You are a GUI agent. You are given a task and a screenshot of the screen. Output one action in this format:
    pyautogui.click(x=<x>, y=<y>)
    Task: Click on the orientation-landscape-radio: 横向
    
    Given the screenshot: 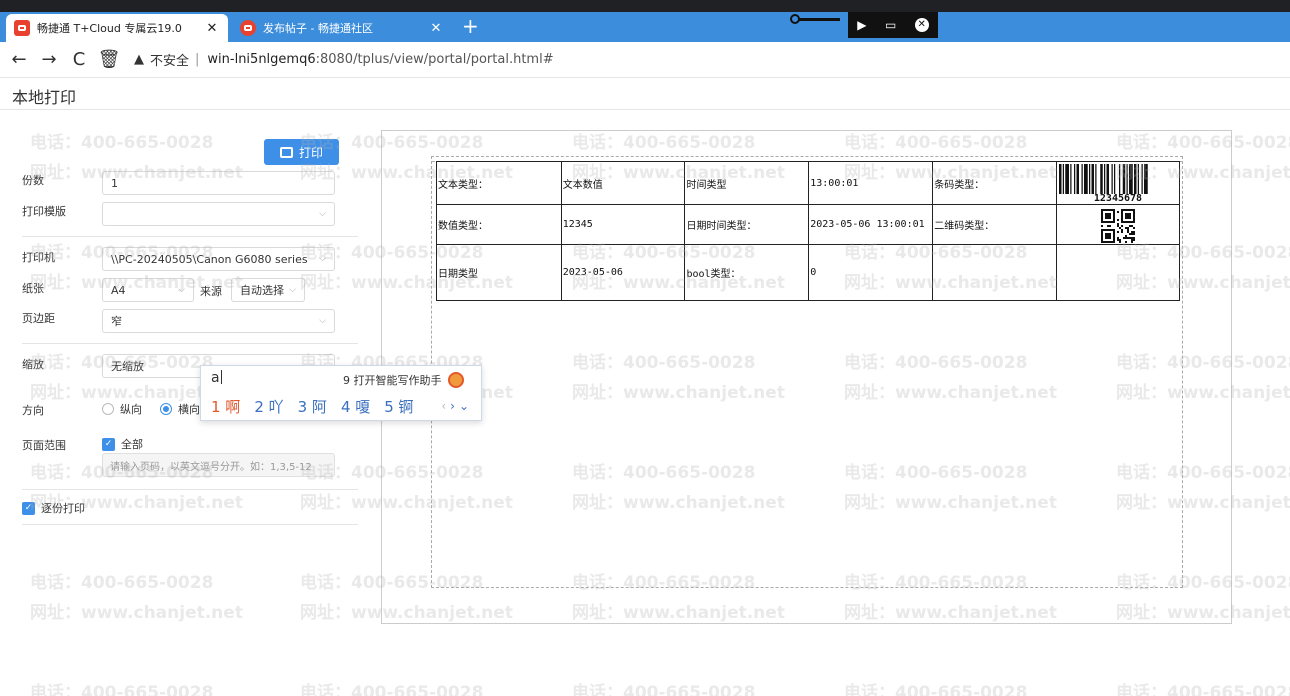 What is the action you would take?
    pyautogui.click(x=180, y=409)
    